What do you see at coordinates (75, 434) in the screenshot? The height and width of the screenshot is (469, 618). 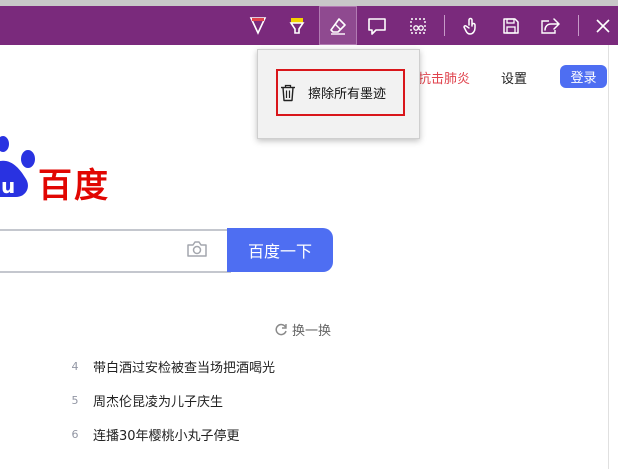 I see `hot-rank: 6` at bounding box center [75, 434].